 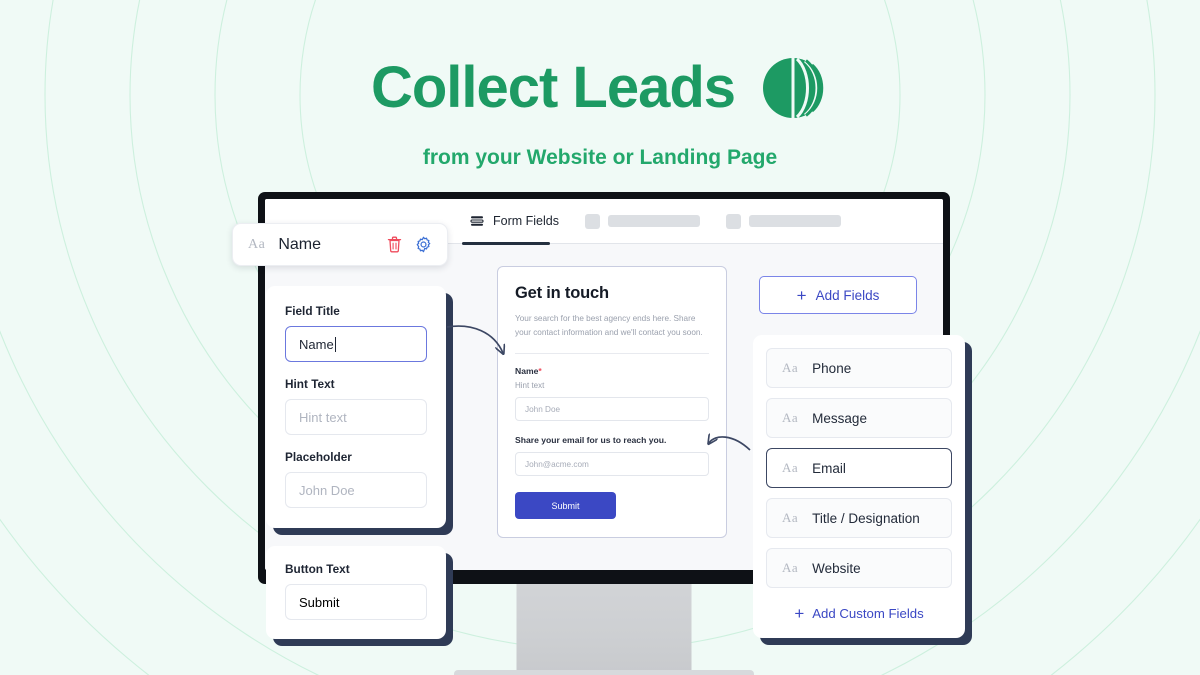 I want to click on field-title-label: Field Title, so click(x=312, y=311).